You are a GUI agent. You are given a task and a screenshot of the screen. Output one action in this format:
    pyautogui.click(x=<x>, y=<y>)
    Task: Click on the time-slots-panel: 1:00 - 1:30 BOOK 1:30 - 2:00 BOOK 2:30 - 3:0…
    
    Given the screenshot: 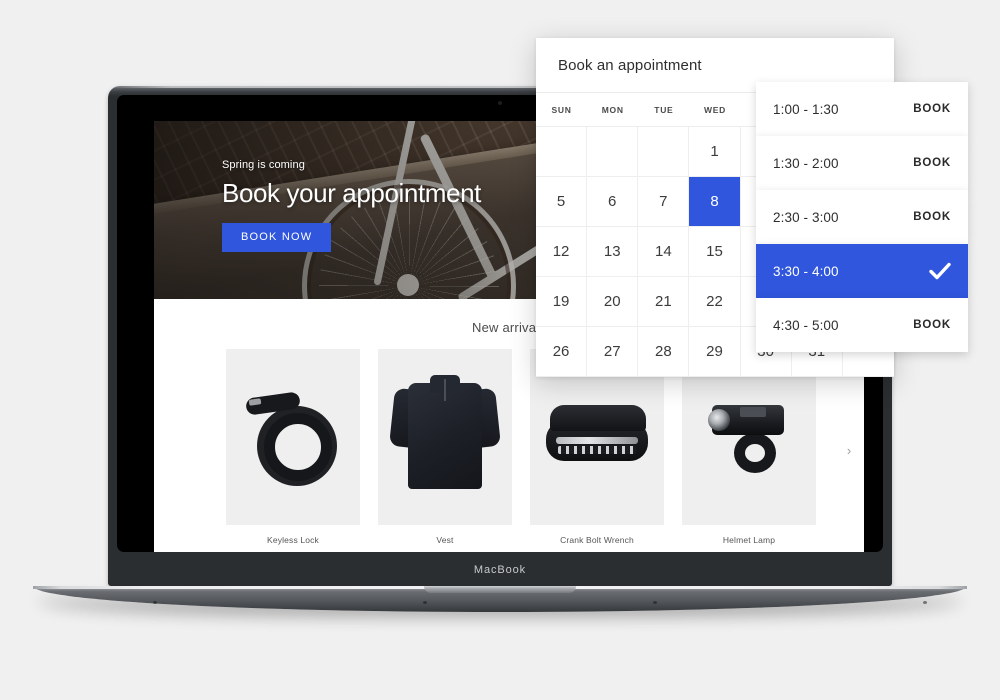 What is the action you would take?
    pyautogui.click(x=862, y=217)
    